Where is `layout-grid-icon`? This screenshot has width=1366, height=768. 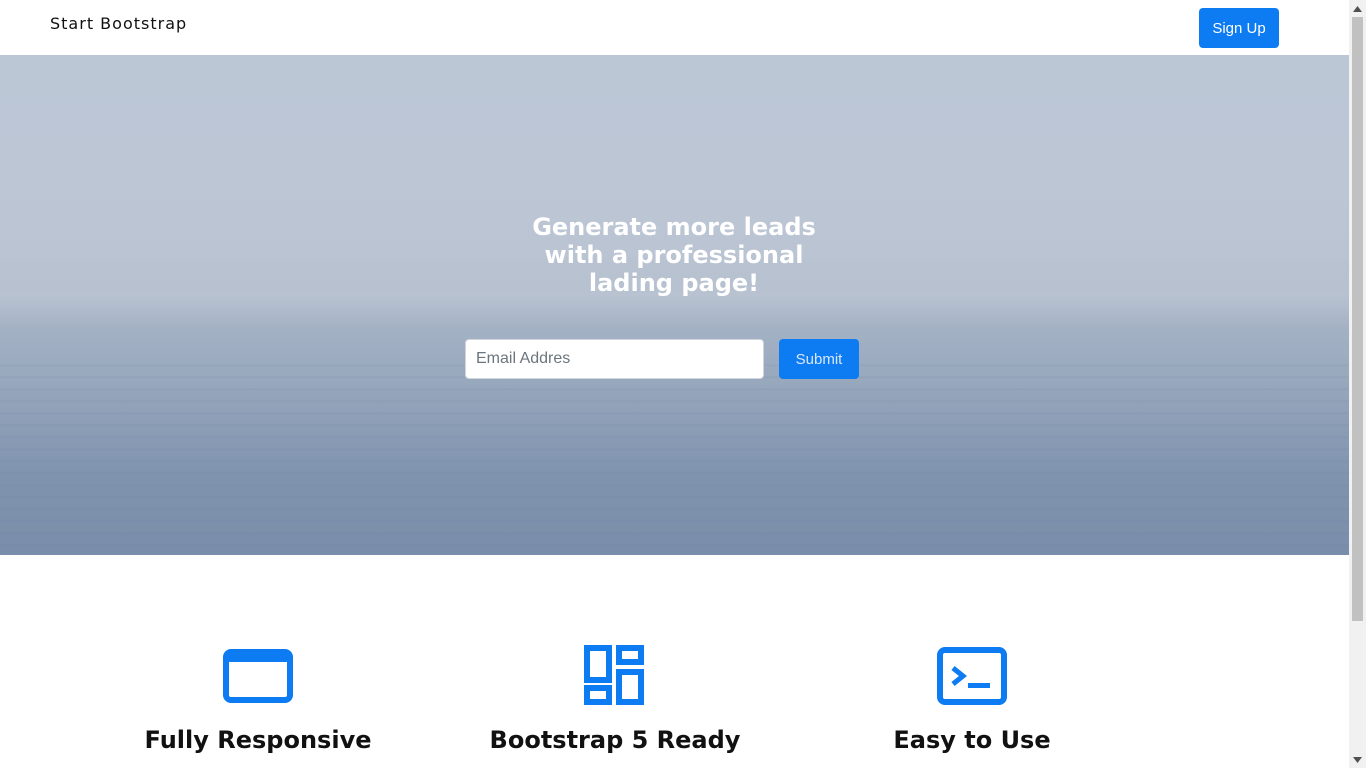
layout-grid-icon is located at coordinates (614, 675).